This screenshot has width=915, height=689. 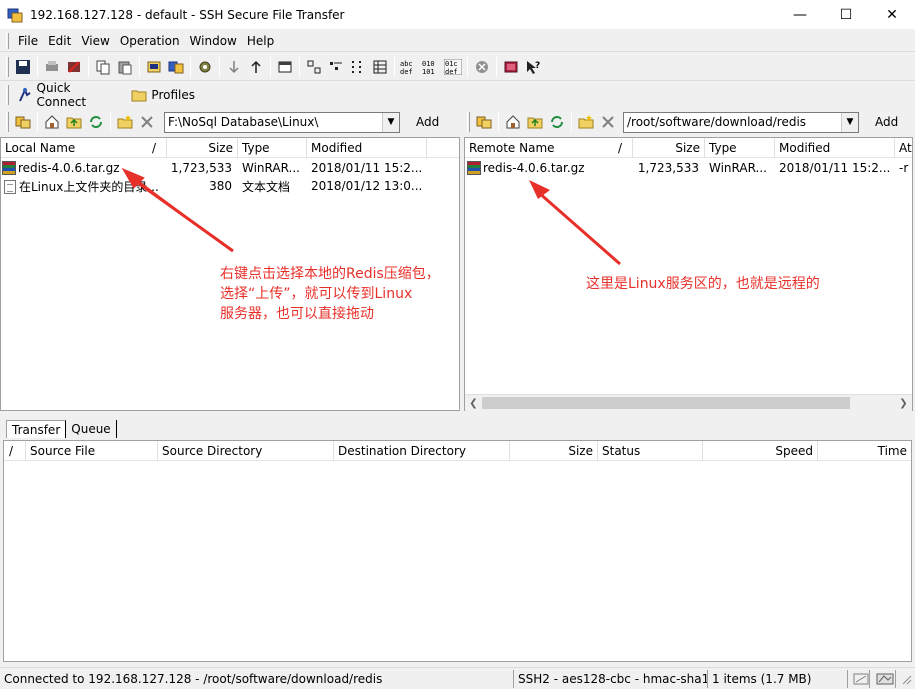 I want to click on remote-horizontal-scrollbar: ❮ ❯, so click(x=688, y=402).